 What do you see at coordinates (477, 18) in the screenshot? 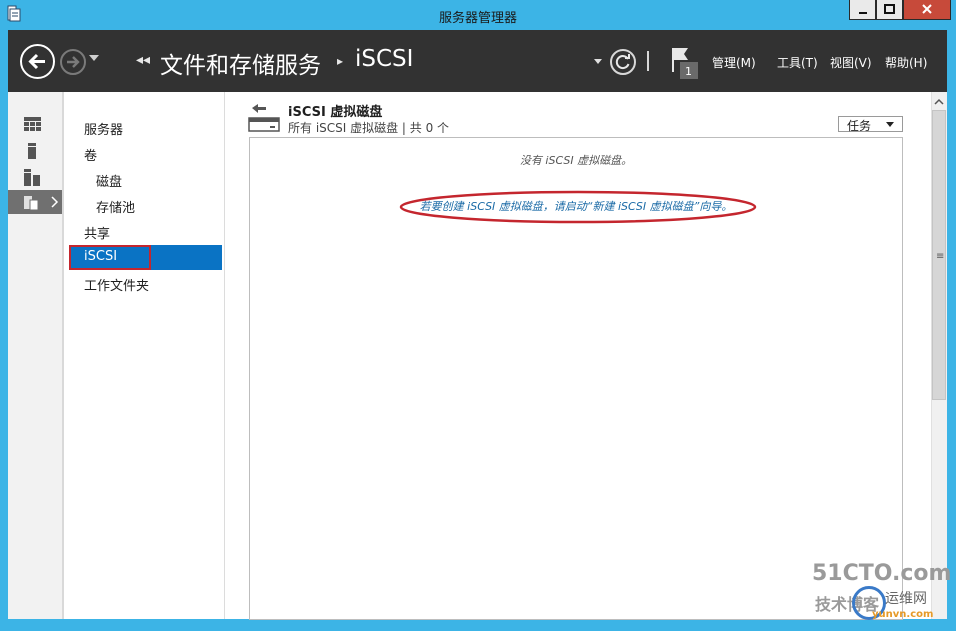
I see `window-title: 服务器管理器` at bounding box center [477, 18].